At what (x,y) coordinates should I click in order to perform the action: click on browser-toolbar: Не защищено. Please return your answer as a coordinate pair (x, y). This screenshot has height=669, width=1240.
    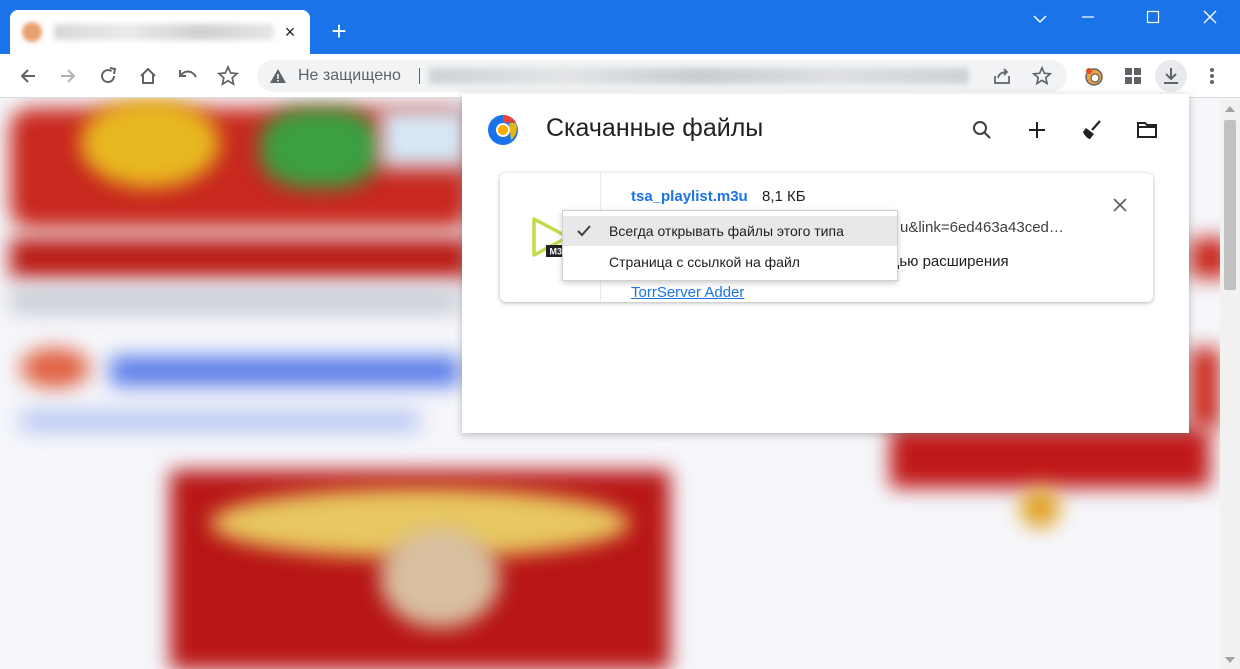
    Looking at the image, I should click on (620, 76).